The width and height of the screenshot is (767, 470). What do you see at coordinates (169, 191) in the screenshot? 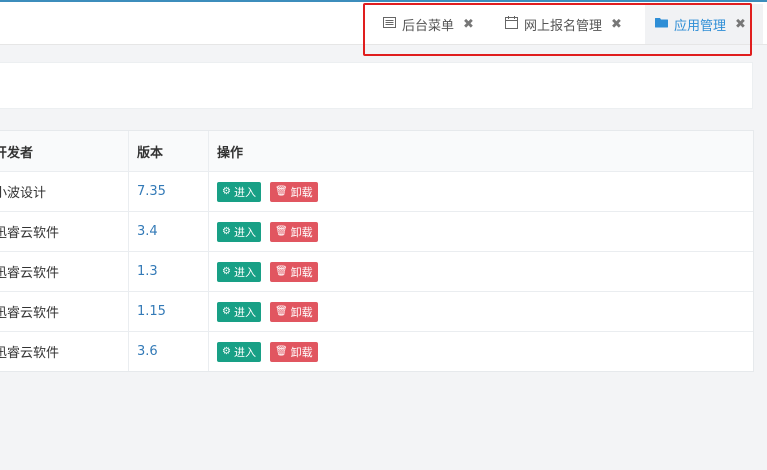
I see `version-cell: 7.35` at bounding box center [169, 191].